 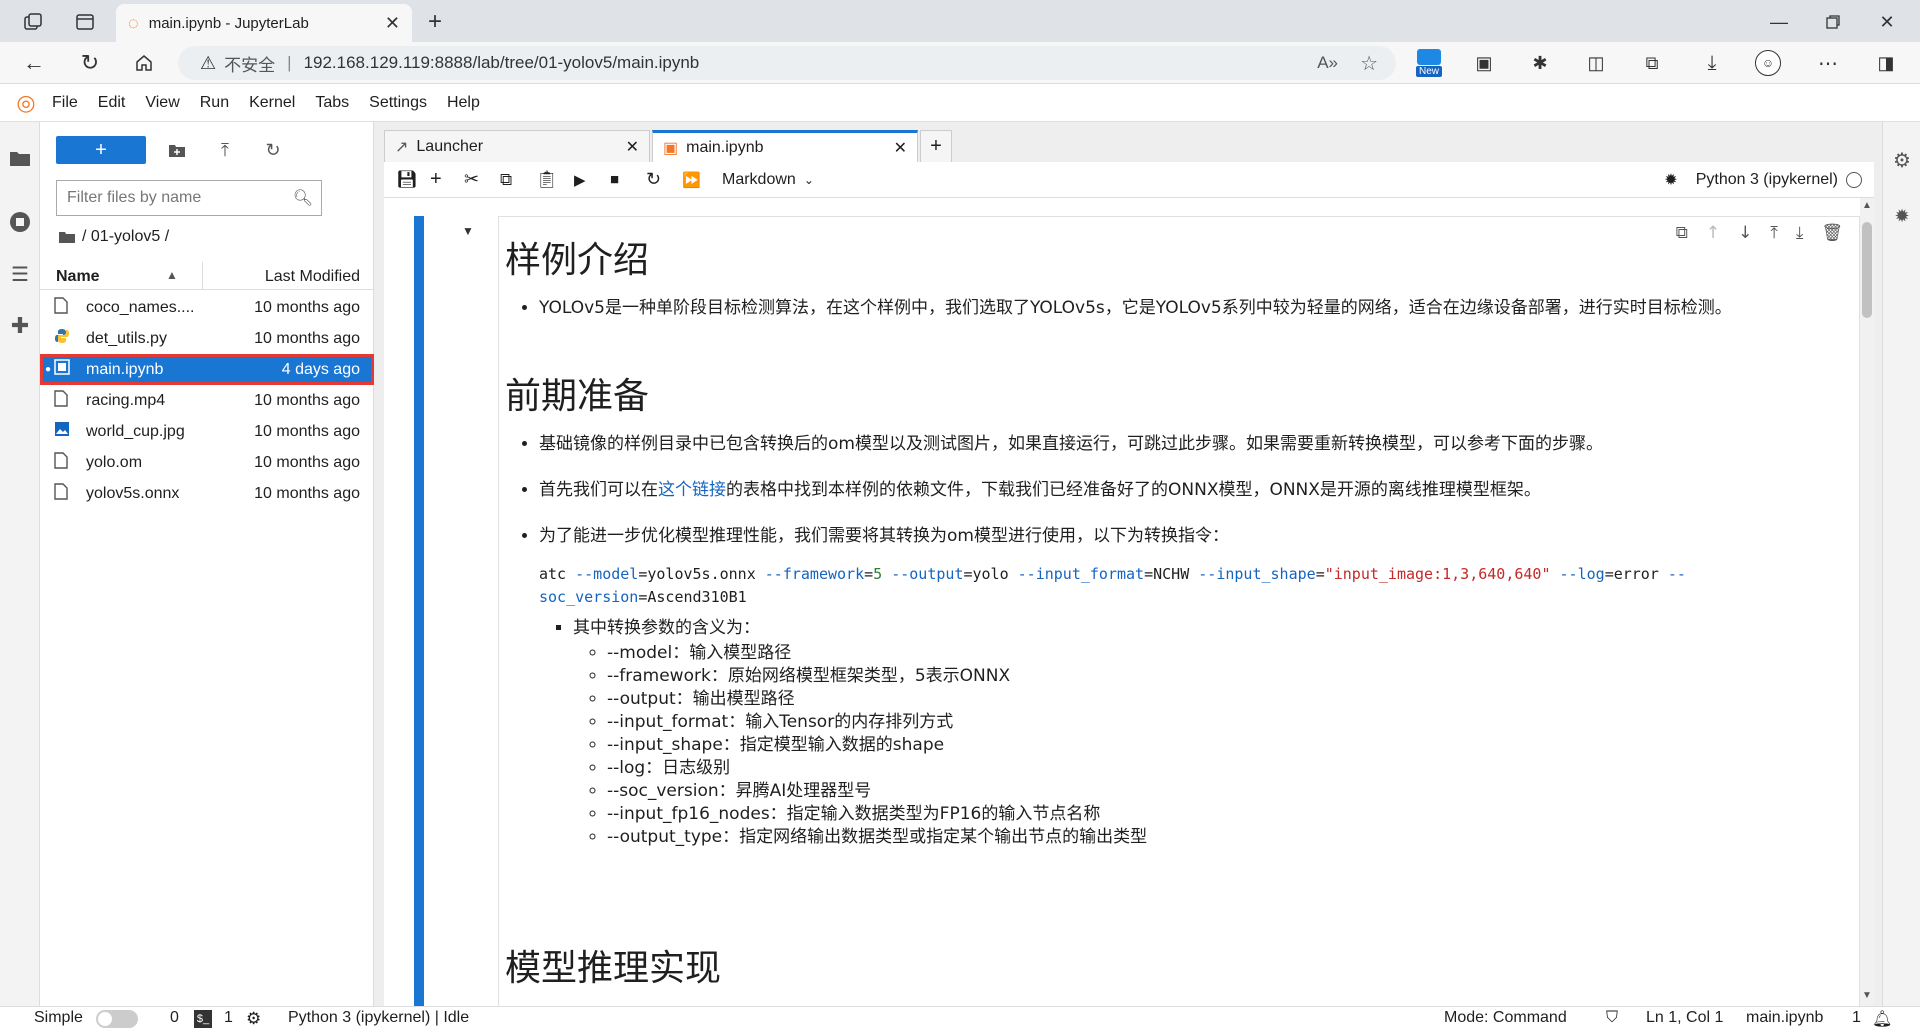 I want to click on column-modified-header: Last Modified, so click(x=312, y=277).